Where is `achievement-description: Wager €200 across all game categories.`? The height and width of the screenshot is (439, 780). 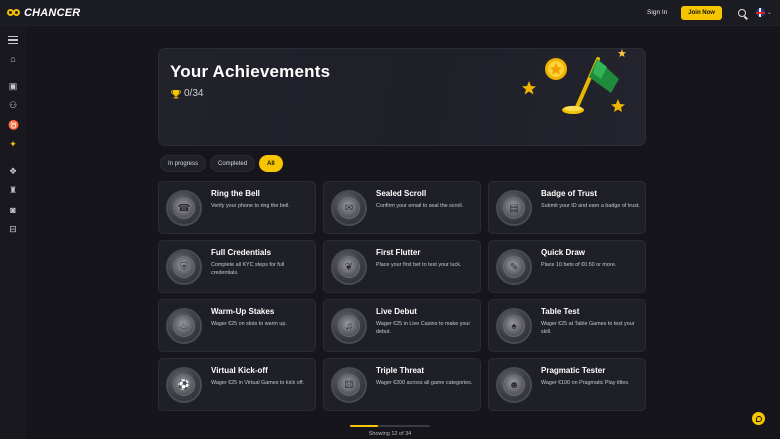
achievement-description: Wager €200 across all game categories. is located at coordinates (424, 383).